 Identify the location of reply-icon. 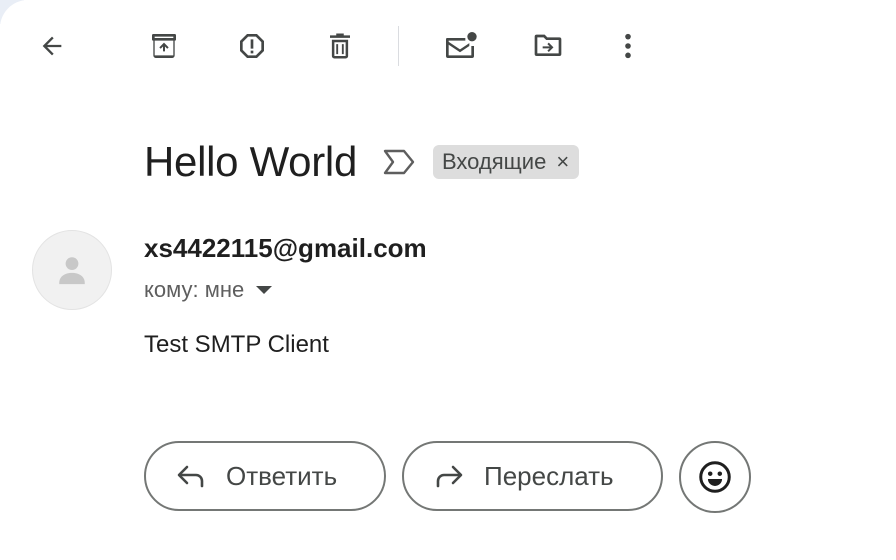
(191, 476).